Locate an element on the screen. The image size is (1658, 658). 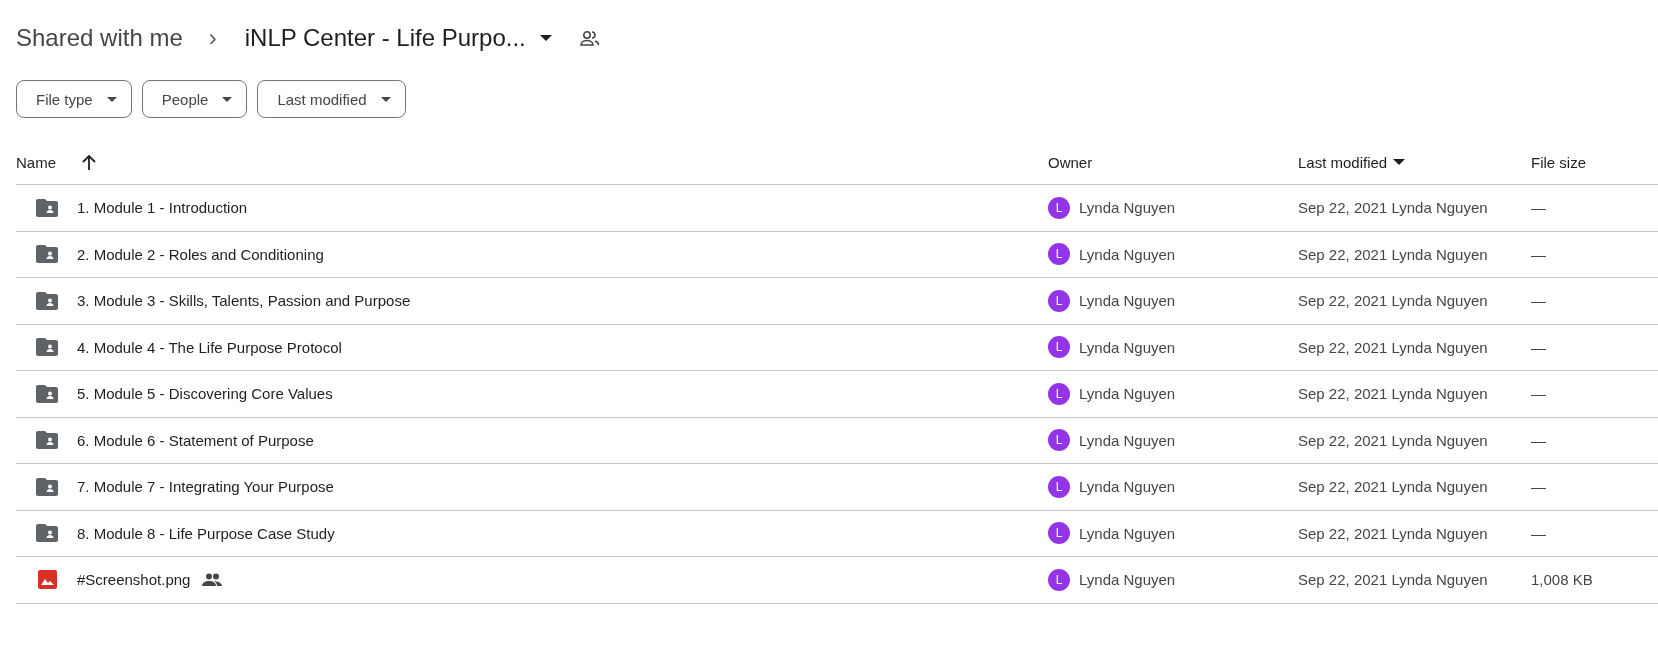
file-name: 7. Module 7 - Integrating Your Purpose is located at coordinates (205, 487).